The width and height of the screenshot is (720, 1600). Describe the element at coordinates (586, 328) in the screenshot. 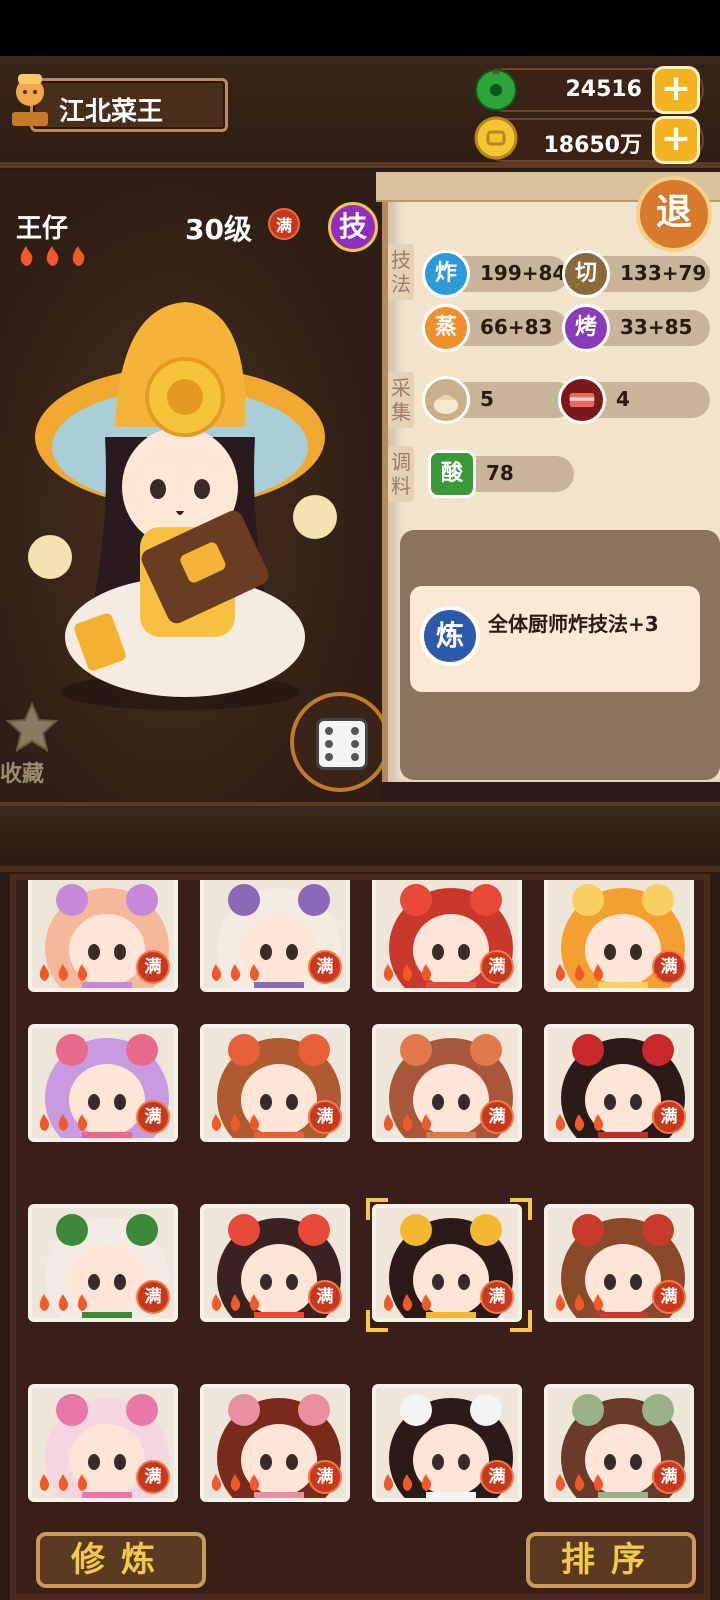

I see `roast-icon: 烤` at that location.